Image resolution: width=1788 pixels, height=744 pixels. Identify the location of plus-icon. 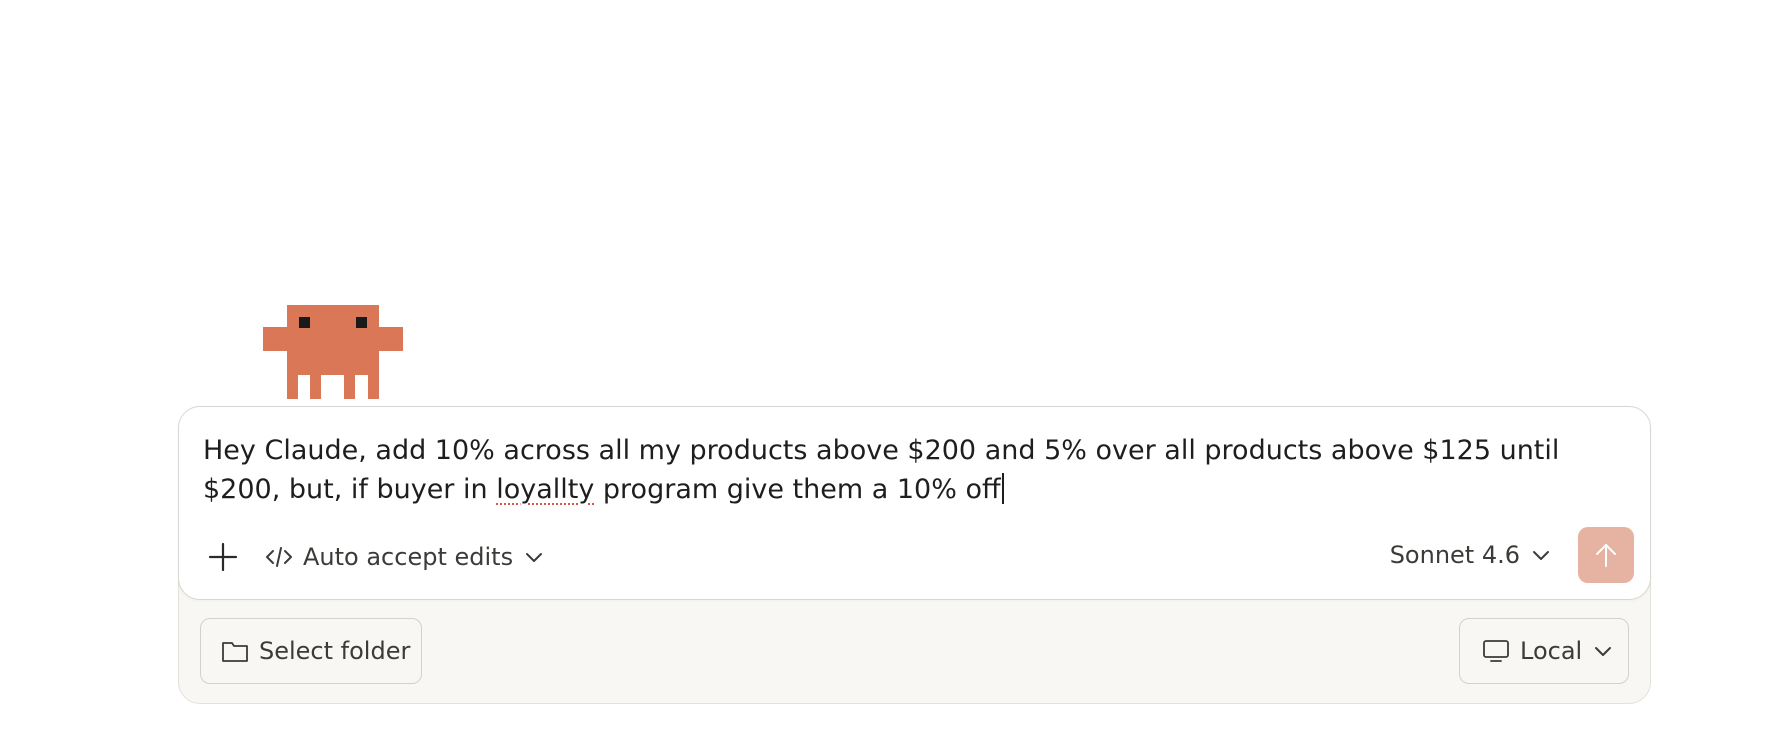
(223, 557).